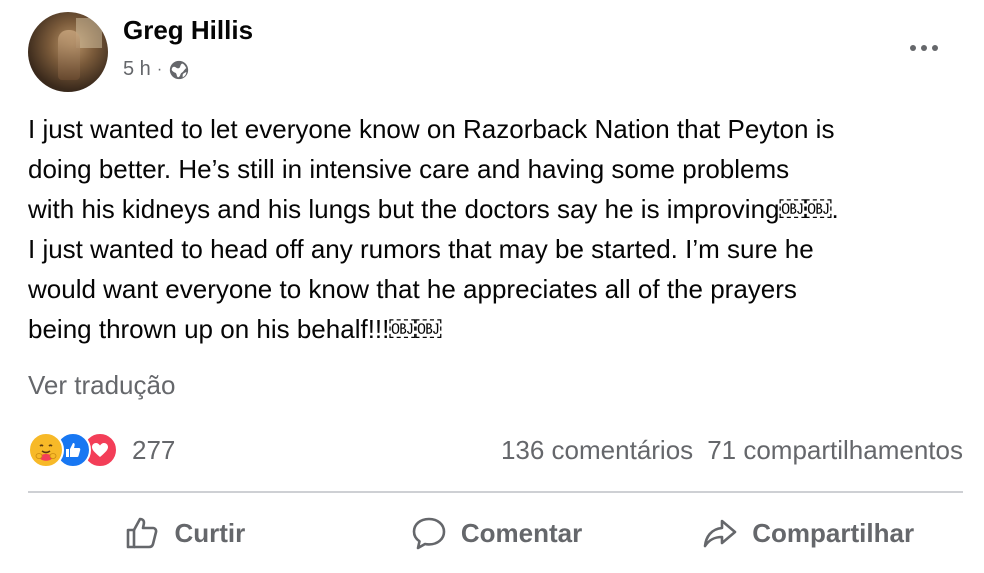 This screenshot has height=573, width=984. Describe the element at coordinates (142, 533) in the screenshot. I see `thumbs-up-icon` at that location.